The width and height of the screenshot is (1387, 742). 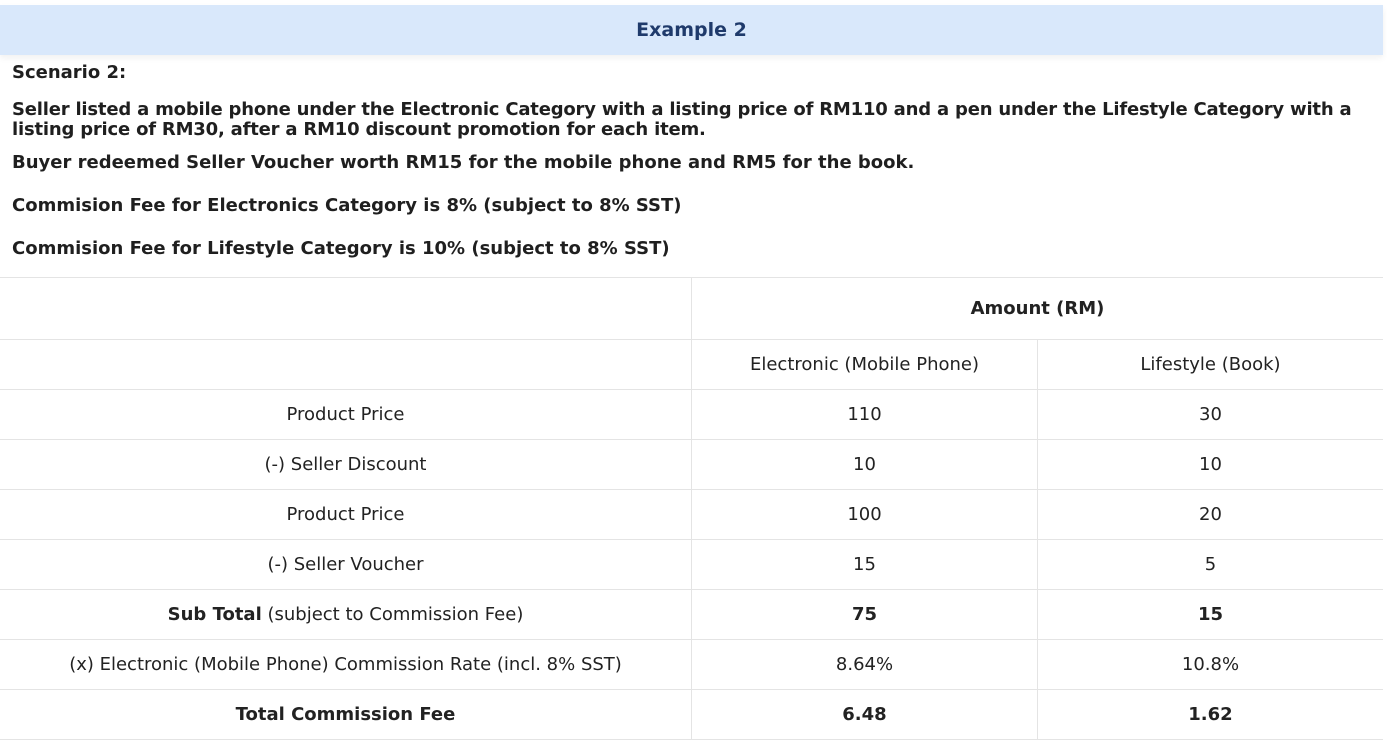 I want to click on lifestyle-commission-rate: 10.8%, so click(x=1210, y=664).